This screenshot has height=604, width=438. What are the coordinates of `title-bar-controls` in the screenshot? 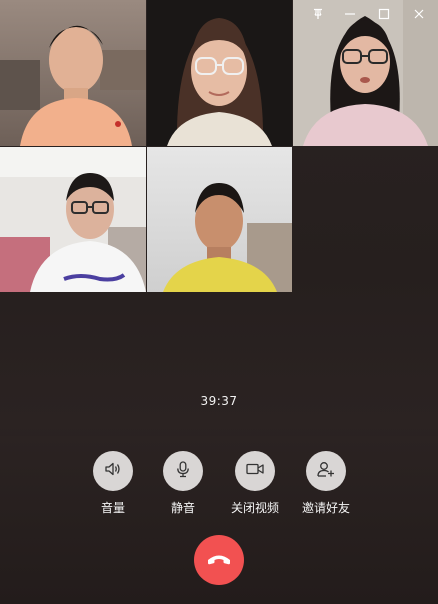 It's located at (368, 14).